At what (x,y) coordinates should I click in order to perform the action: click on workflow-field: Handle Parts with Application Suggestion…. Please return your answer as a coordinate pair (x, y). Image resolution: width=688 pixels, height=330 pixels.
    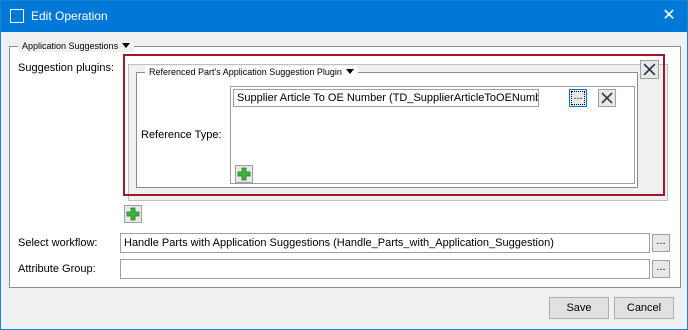
    Looking at the image, I should click on (385, 243).